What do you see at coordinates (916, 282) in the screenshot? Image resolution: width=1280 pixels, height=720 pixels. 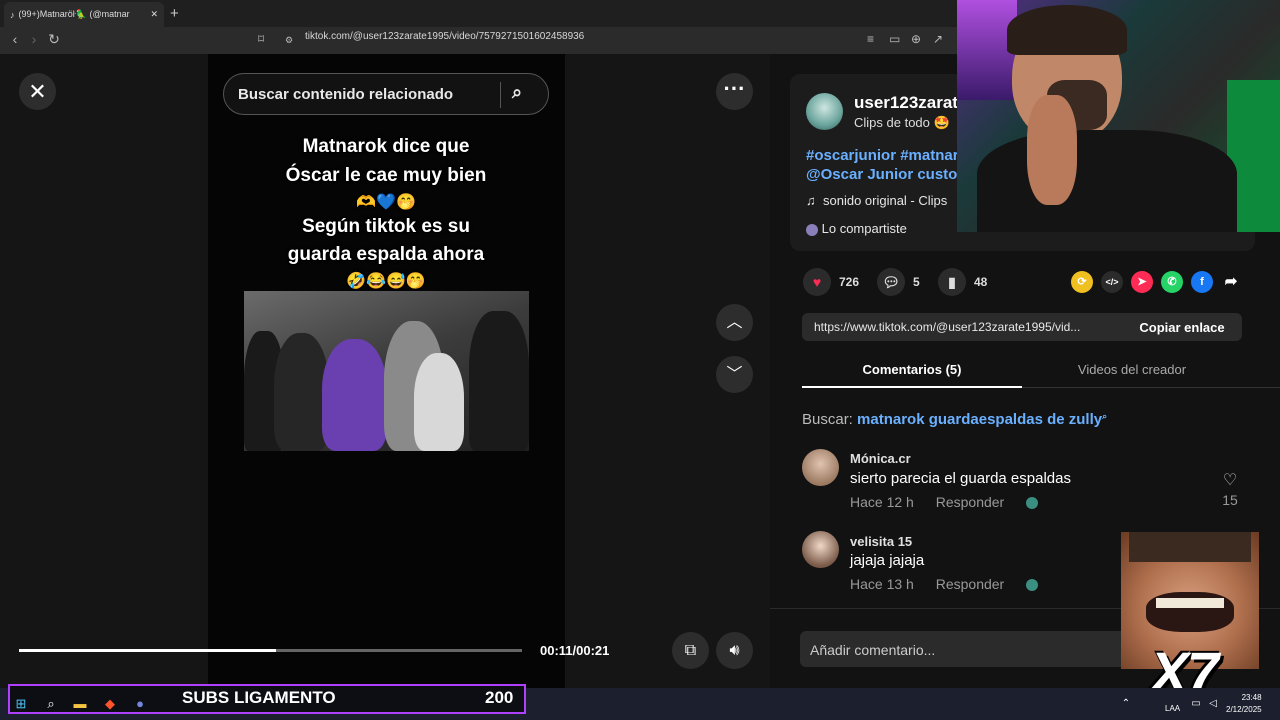 I see `comment-count: 5` at bounding box center [916, 282].